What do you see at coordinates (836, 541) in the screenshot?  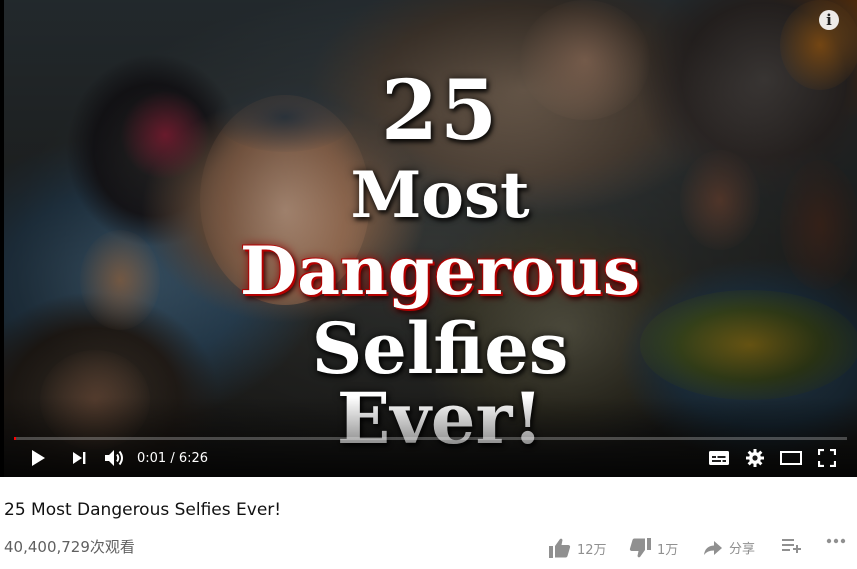 I see `more-icon` at bounding box center [836, 541].